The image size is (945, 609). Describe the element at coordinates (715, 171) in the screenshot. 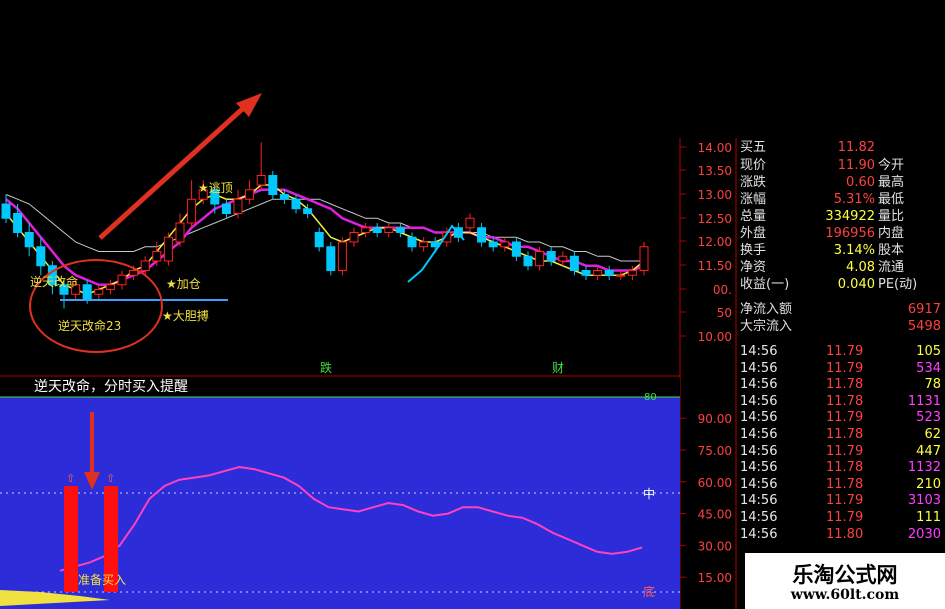

I see `price-tick-label: 13.50` at that location.